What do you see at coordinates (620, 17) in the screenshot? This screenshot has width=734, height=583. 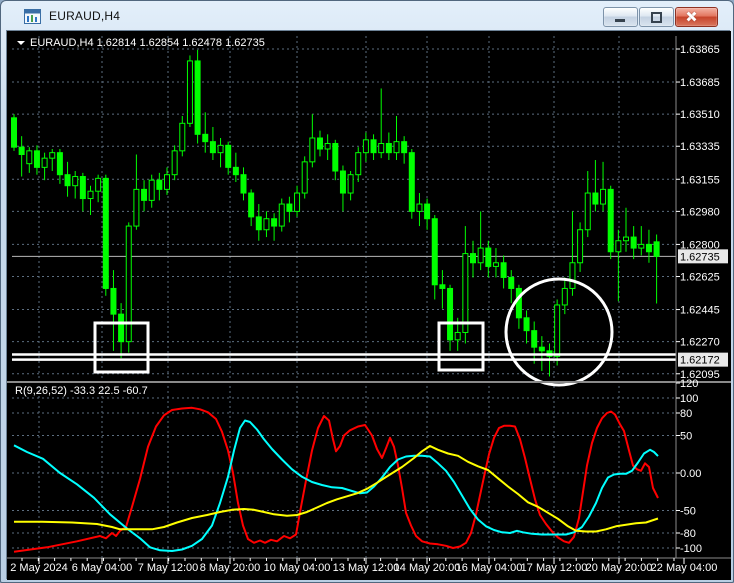 I see `minimize-button` at bounding box center [620, 17].